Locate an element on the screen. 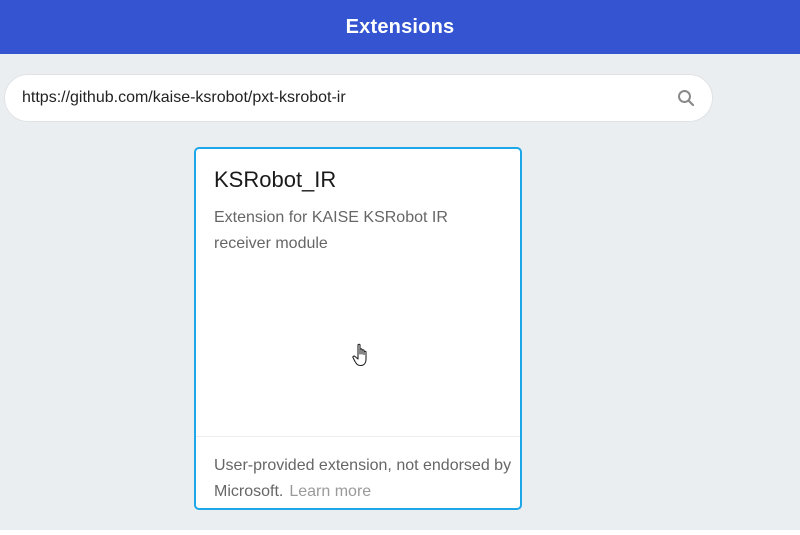 This screenshot has width=800, height=535. page-title: Extensions is located at coordinates (400, 26).